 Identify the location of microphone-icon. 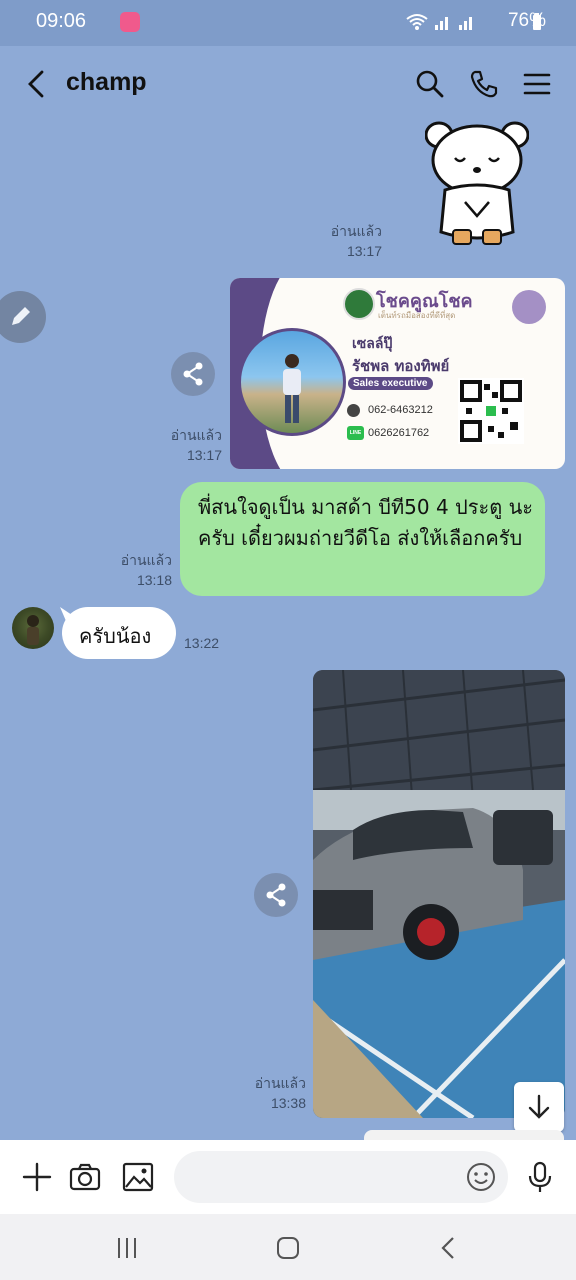
(540, 1177).